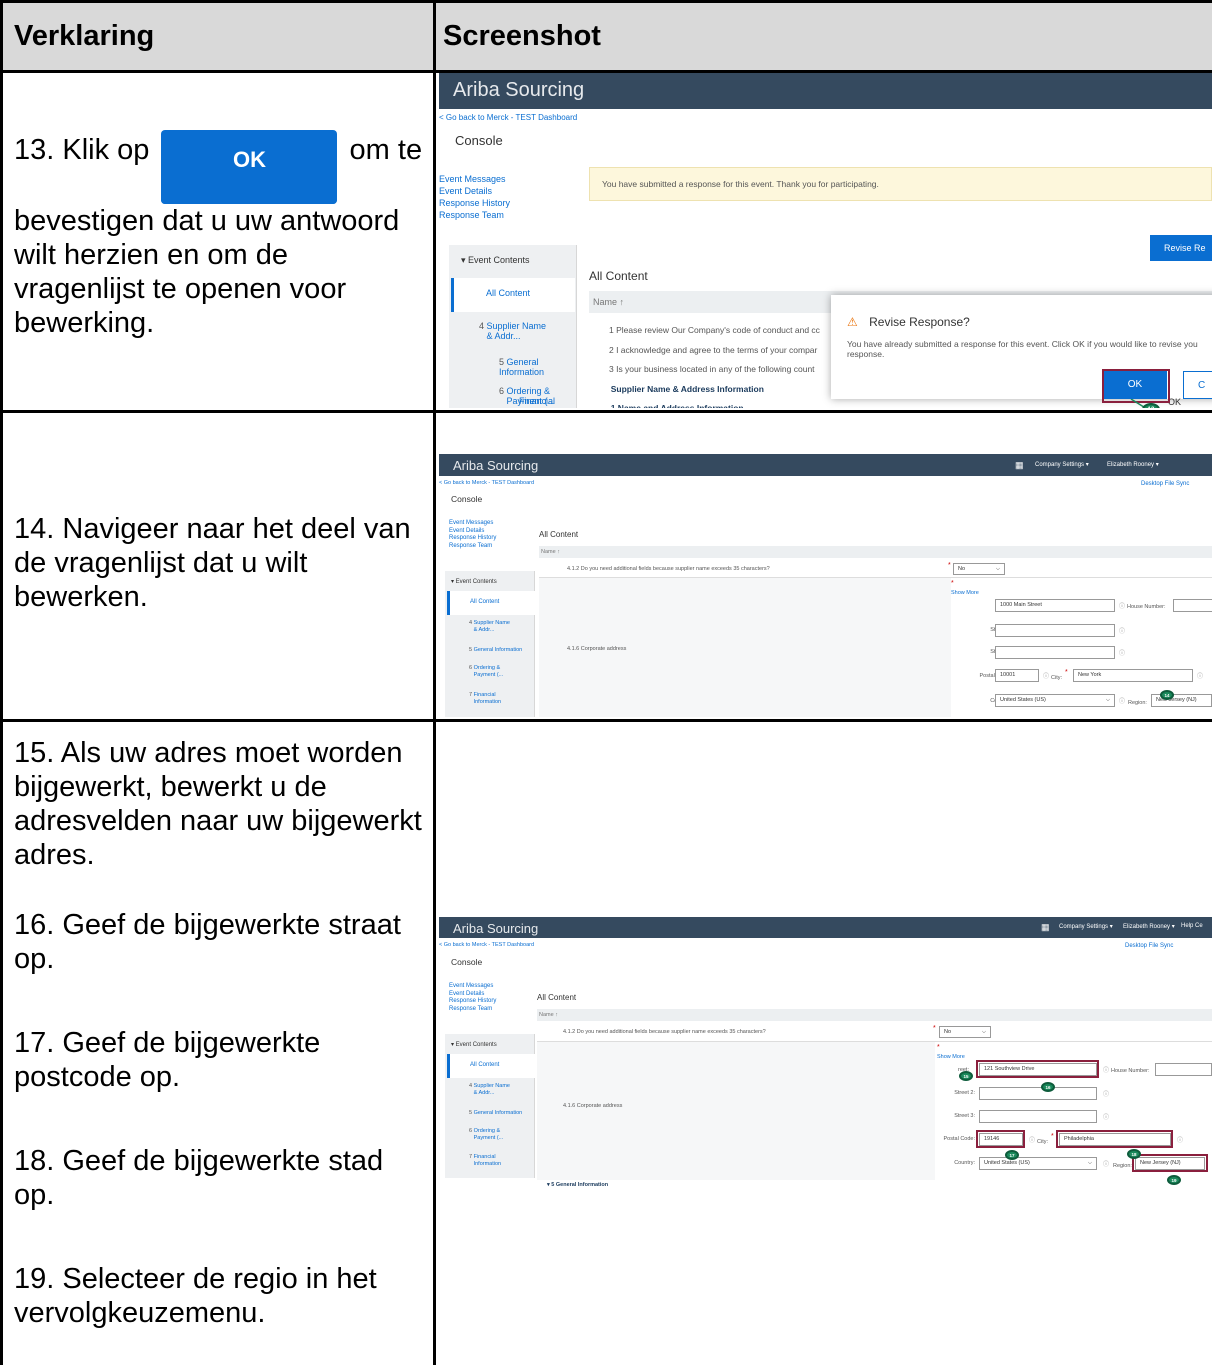 The image size is (1212, 1365). Describe the element at coordinates (949, 565) in the screenshot. I see `required-marker: *` at that location.